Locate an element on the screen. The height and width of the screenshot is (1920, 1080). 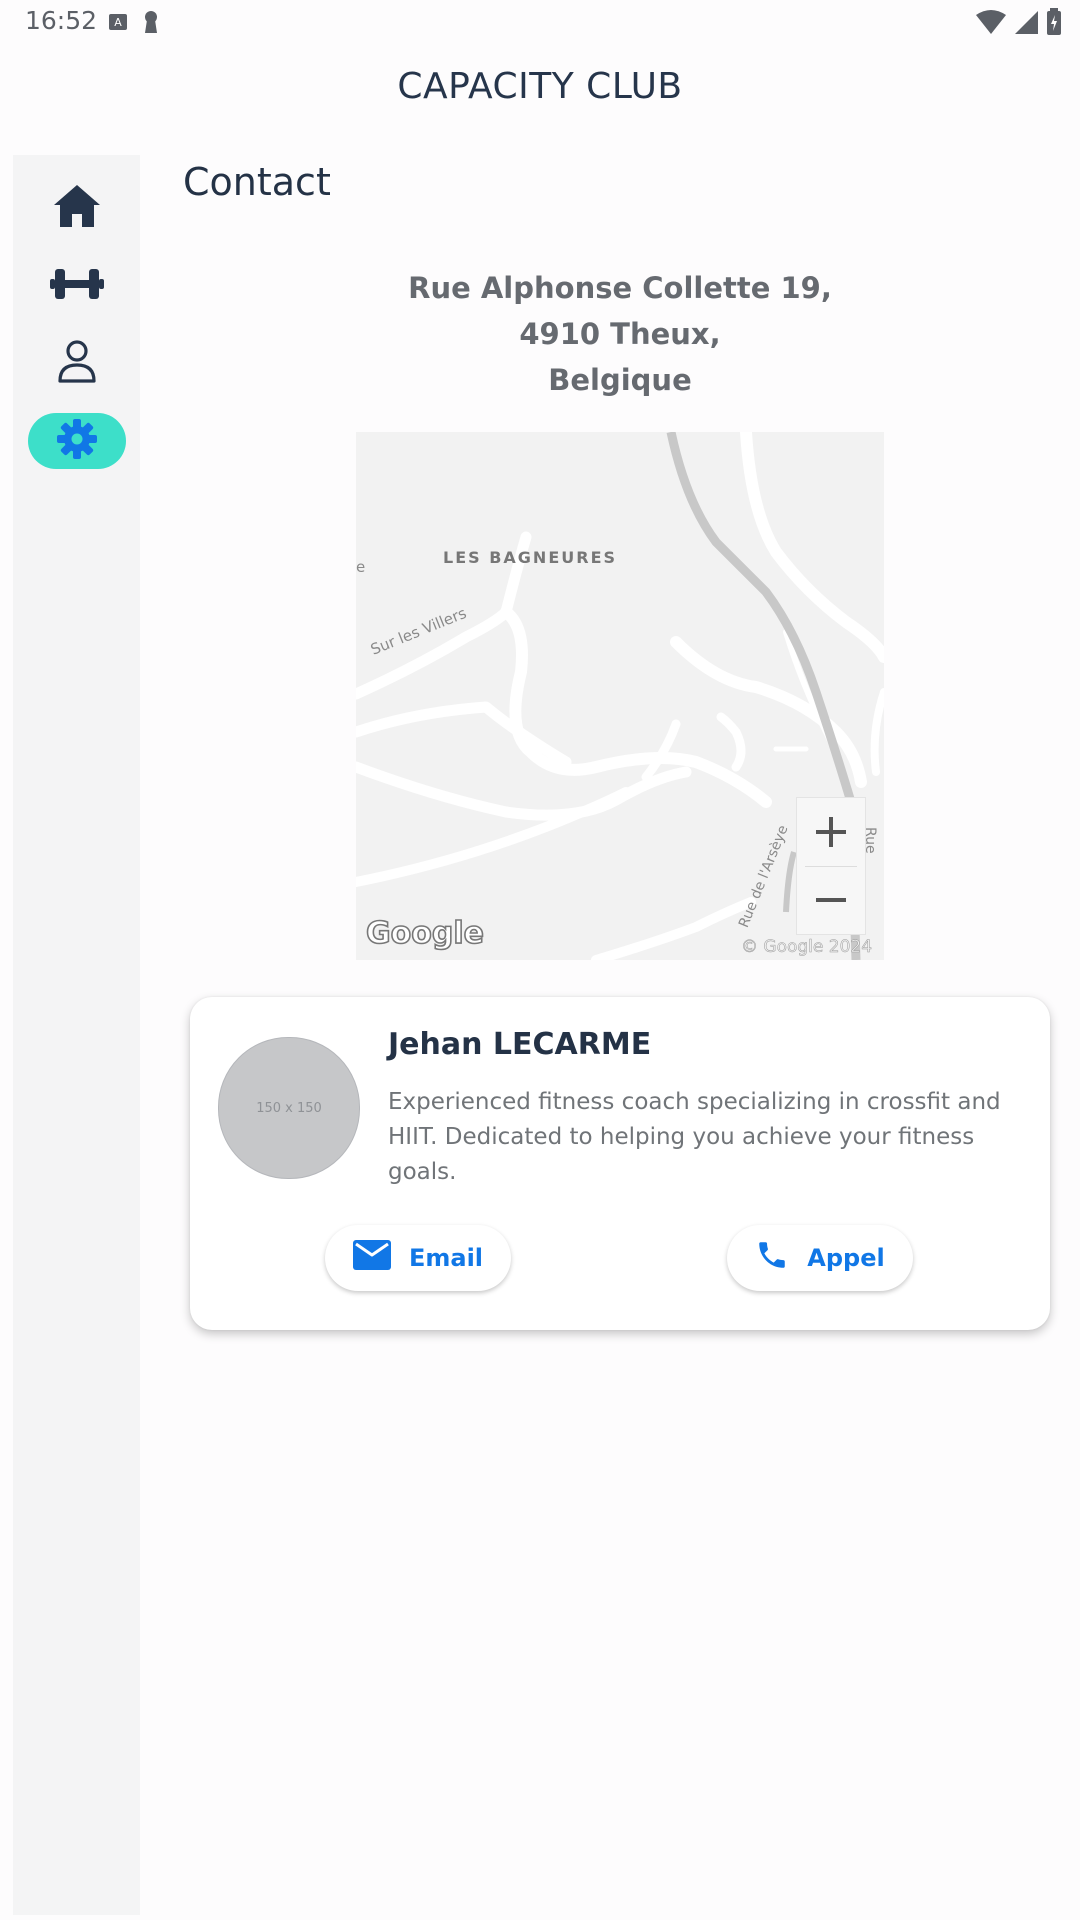
wifi-icon is located at coordinates (991, 24).